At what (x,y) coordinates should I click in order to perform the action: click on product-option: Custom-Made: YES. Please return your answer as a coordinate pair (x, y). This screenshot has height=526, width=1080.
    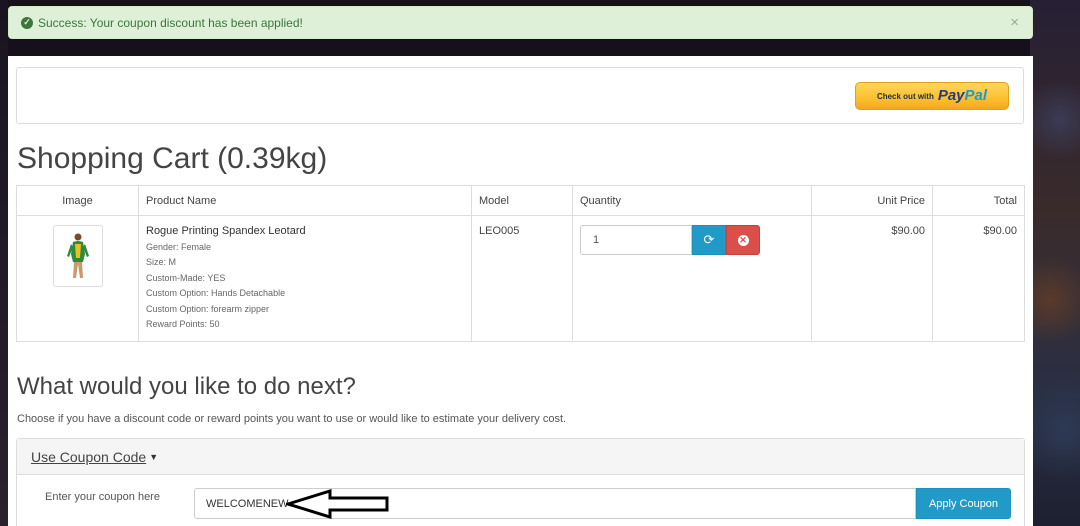
    Looking at the image, I should click on (186, 277).